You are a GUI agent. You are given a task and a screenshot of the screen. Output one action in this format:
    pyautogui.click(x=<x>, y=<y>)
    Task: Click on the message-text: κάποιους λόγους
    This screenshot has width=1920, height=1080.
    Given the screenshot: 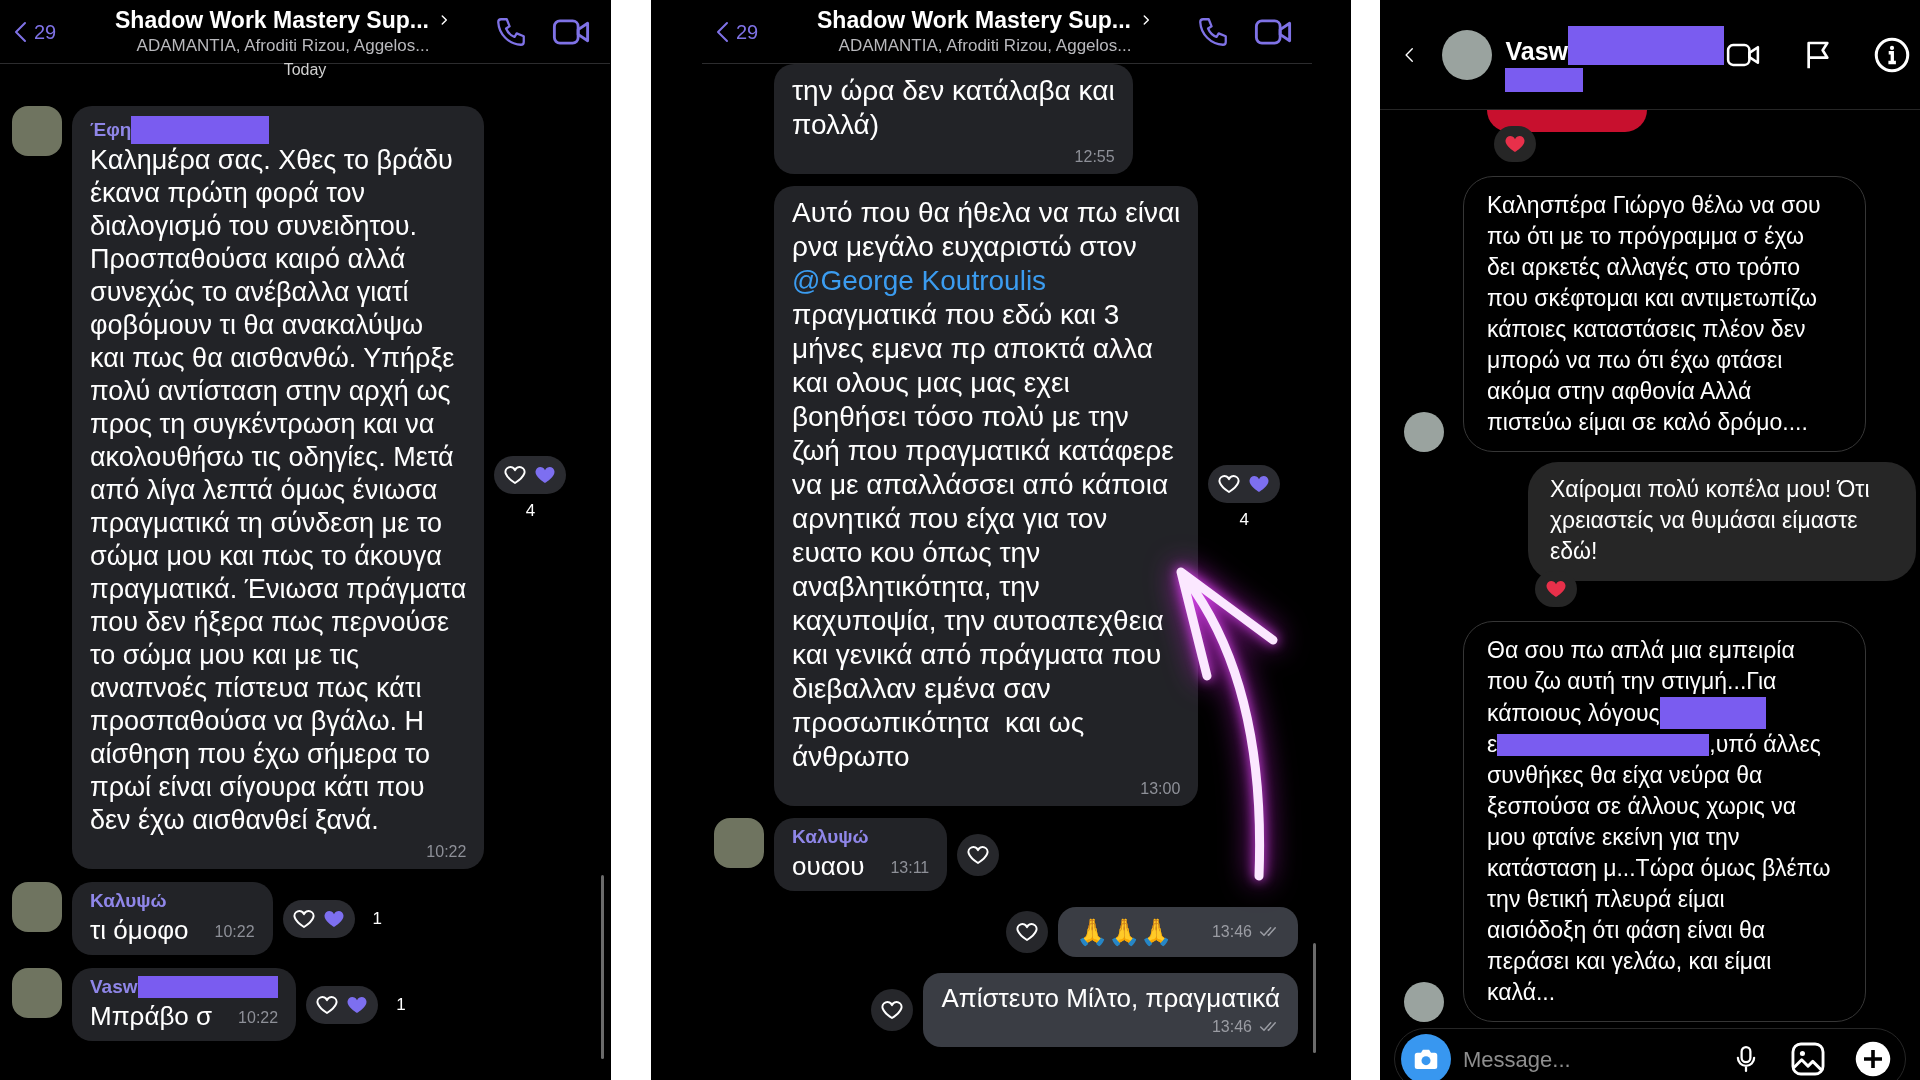 What is the action you would take?
    pyautogui.click(x=1573, y=713)
    